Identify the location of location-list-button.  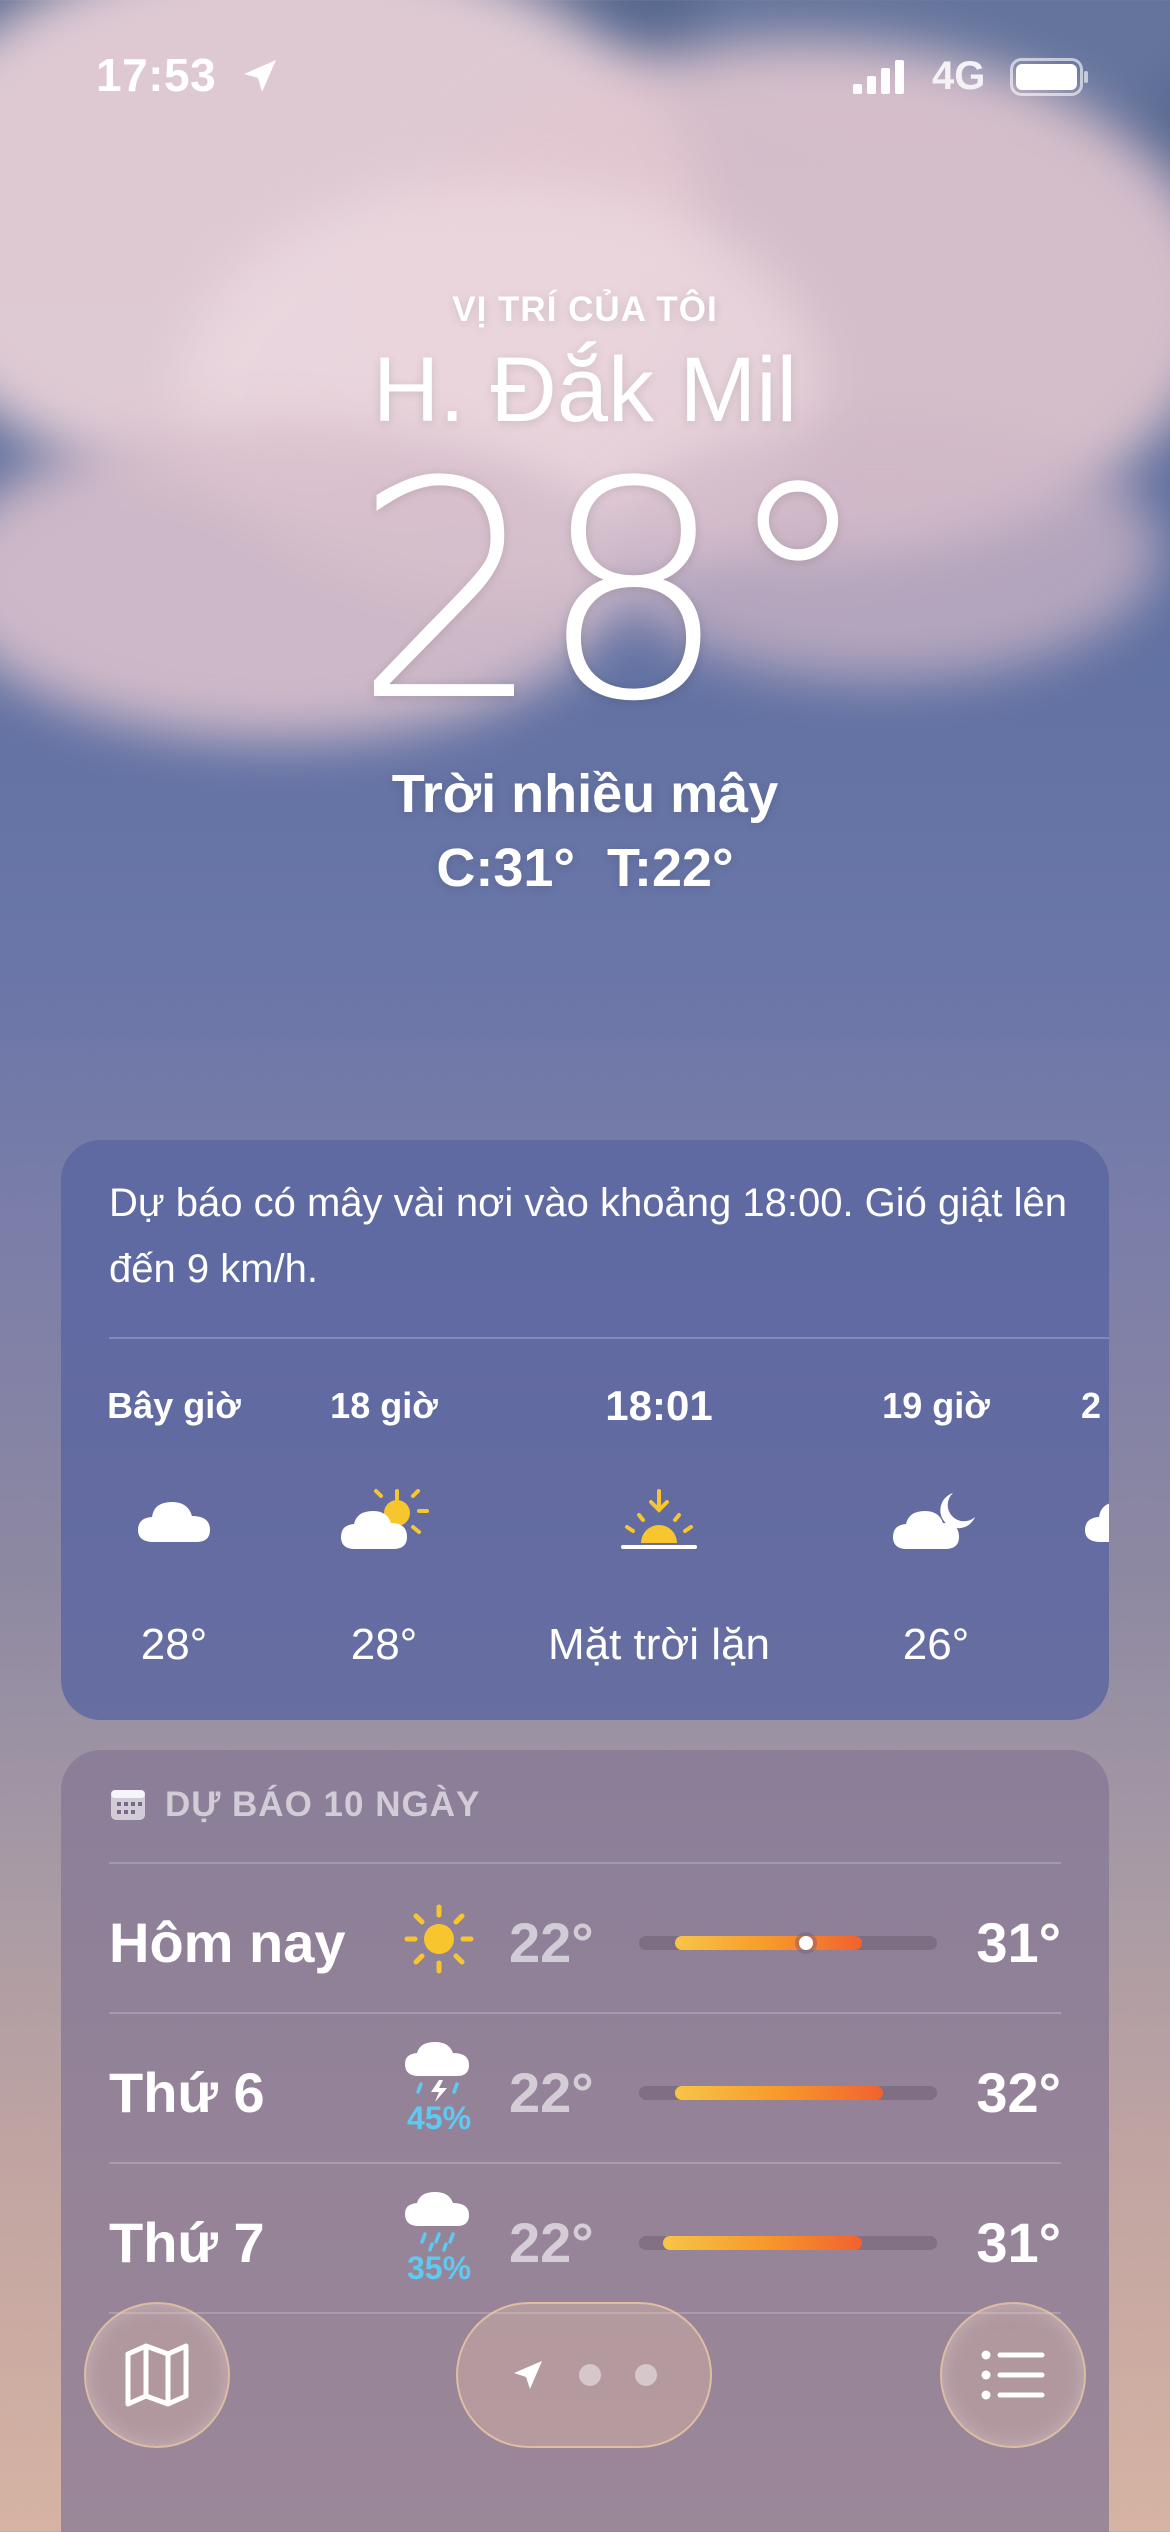
(1013, 2375).